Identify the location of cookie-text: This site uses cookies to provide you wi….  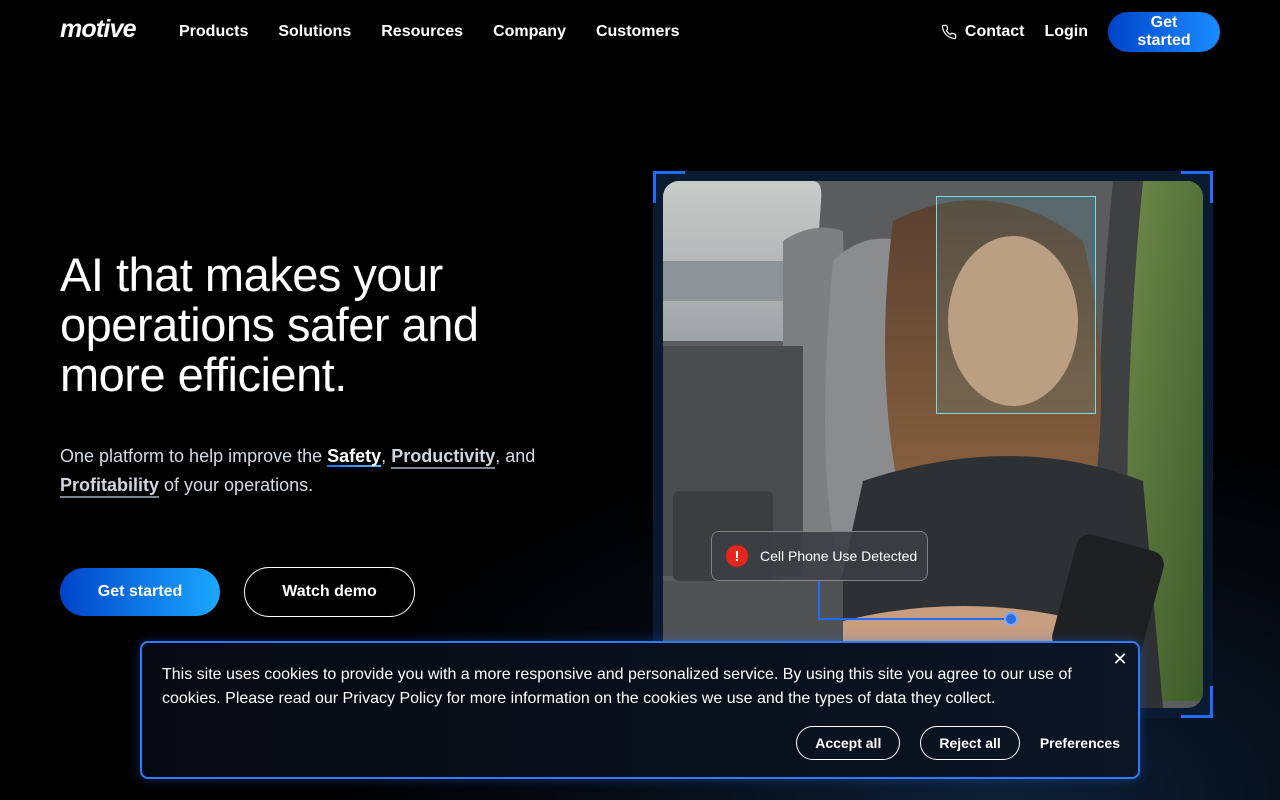
(617, 686).